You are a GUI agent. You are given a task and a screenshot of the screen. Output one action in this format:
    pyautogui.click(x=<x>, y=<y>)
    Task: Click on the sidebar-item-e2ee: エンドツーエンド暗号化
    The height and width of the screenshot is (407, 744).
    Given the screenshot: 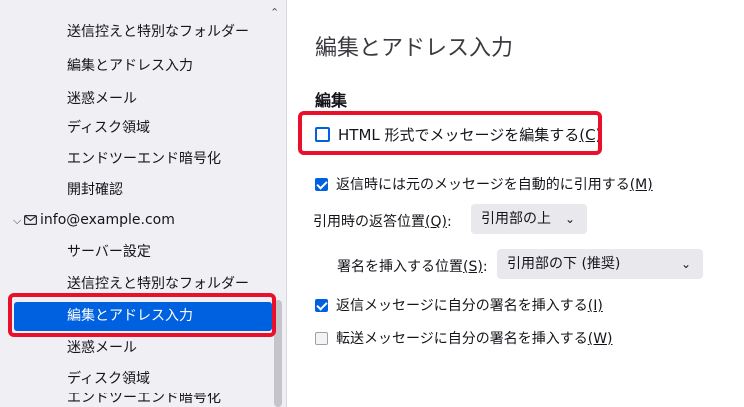 What is the action you would take?
    pyautogui.click(x=135, y=159)
    